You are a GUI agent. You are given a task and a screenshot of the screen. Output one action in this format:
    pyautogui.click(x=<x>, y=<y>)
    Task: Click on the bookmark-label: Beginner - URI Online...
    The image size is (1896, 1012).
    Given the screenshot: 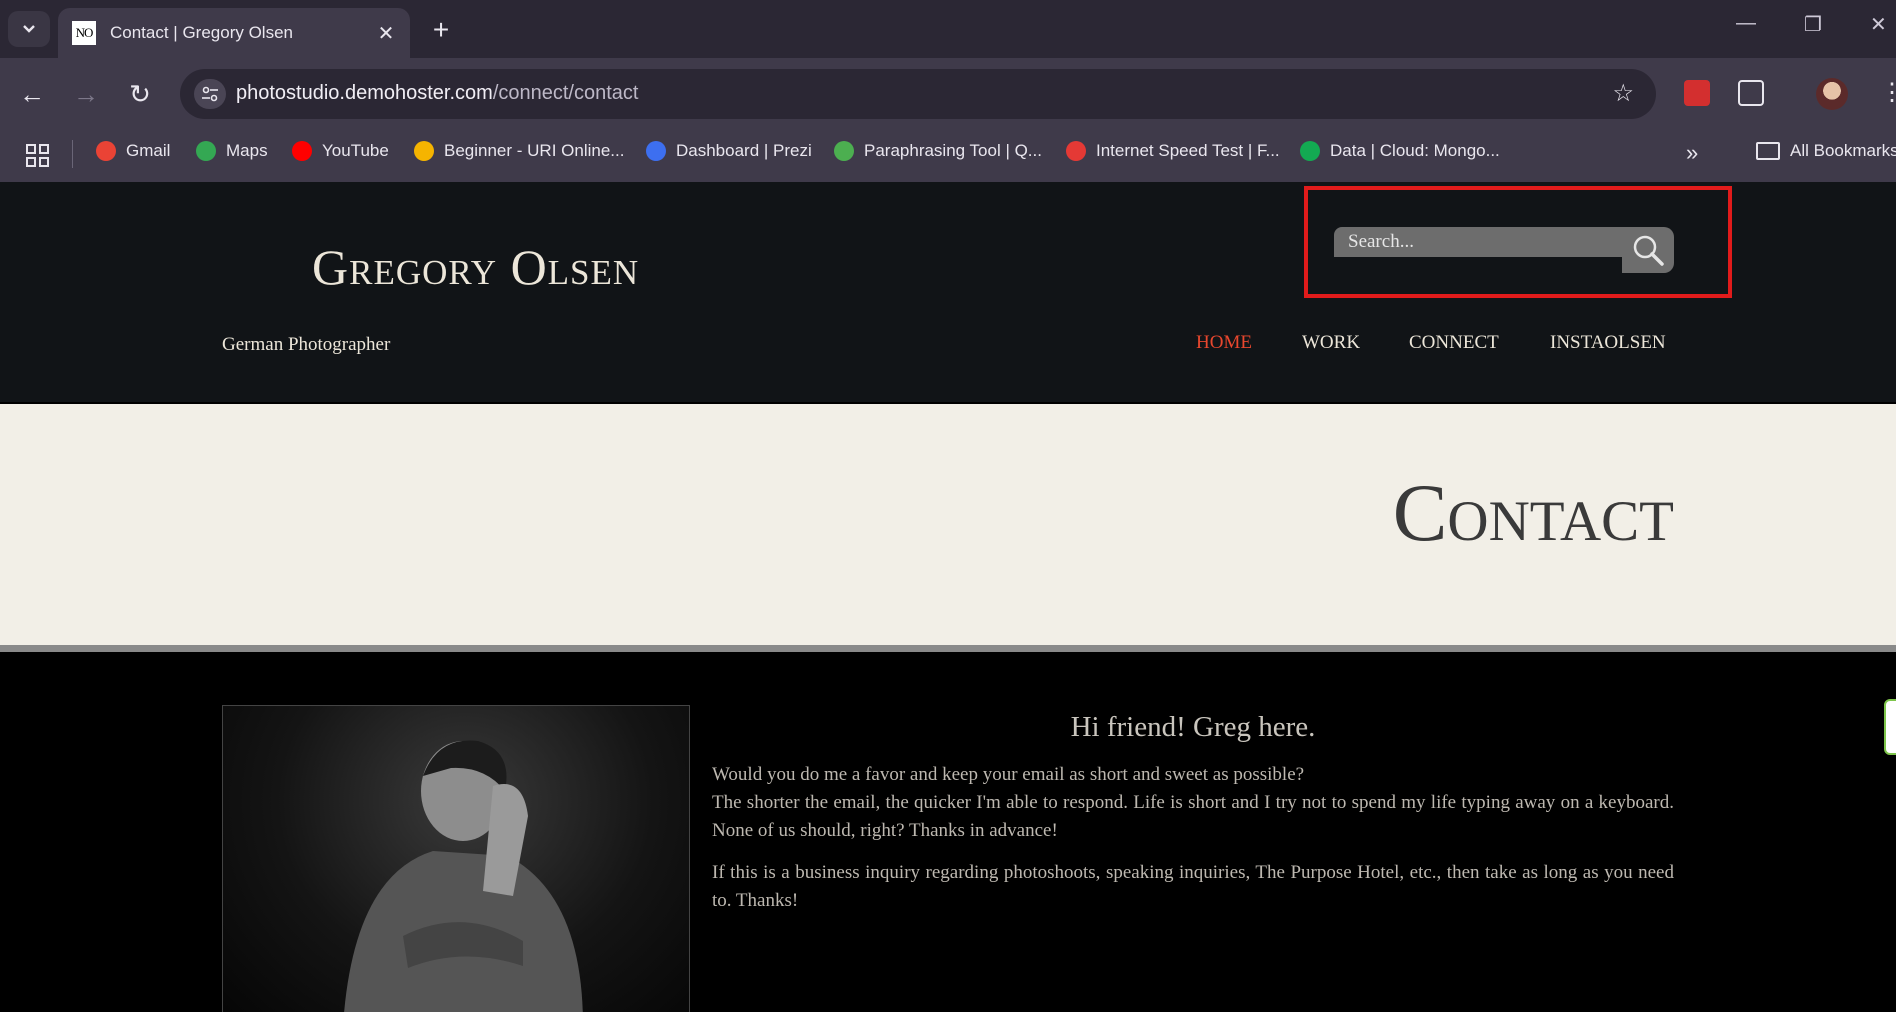 What is the action you would take?
    pyautogui.click(x=534, y=150)
    